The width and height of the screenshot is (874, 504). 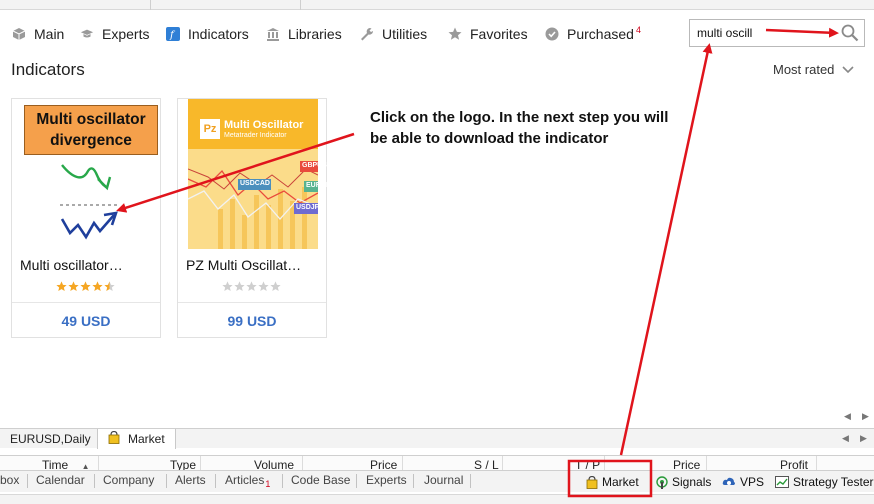 I want to click on sort-label: Most rated, so click(x=804, y=69).